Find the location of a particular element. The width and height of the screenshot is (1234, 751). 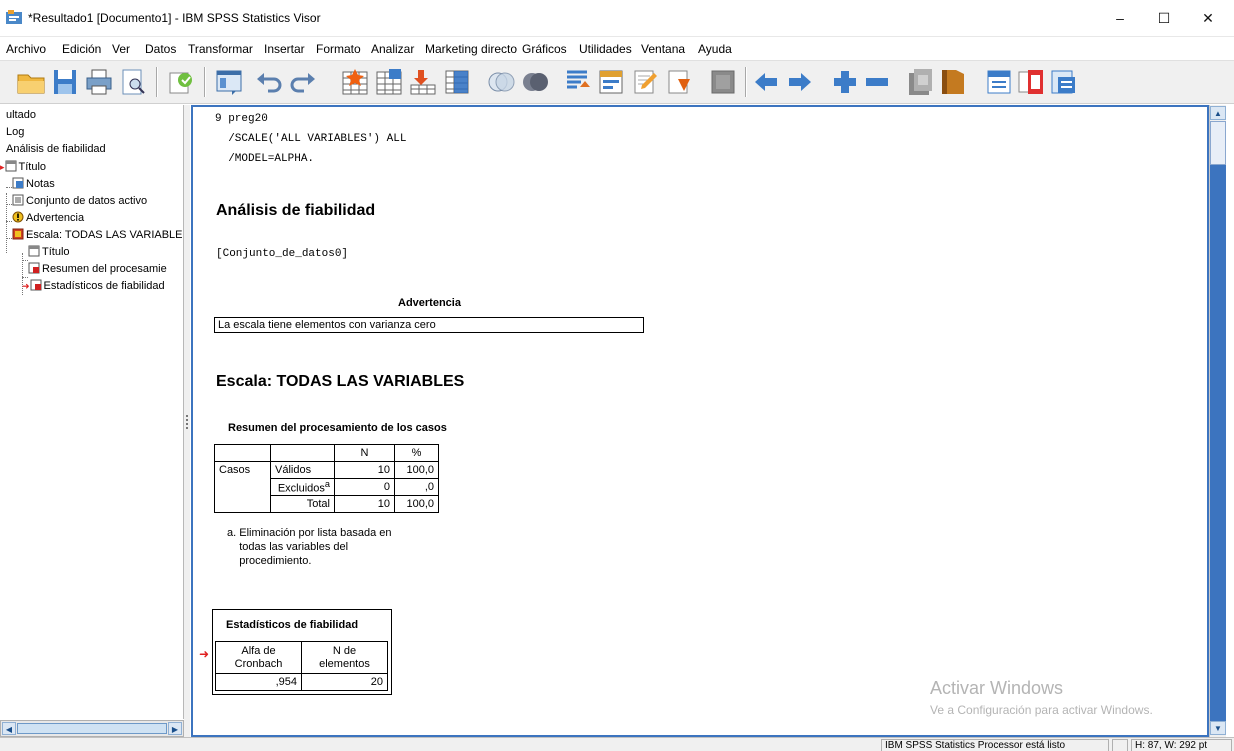

outline-item-analisis-fiabilidad: Análisis de fiabilidad is located at coordinates (56, 149).